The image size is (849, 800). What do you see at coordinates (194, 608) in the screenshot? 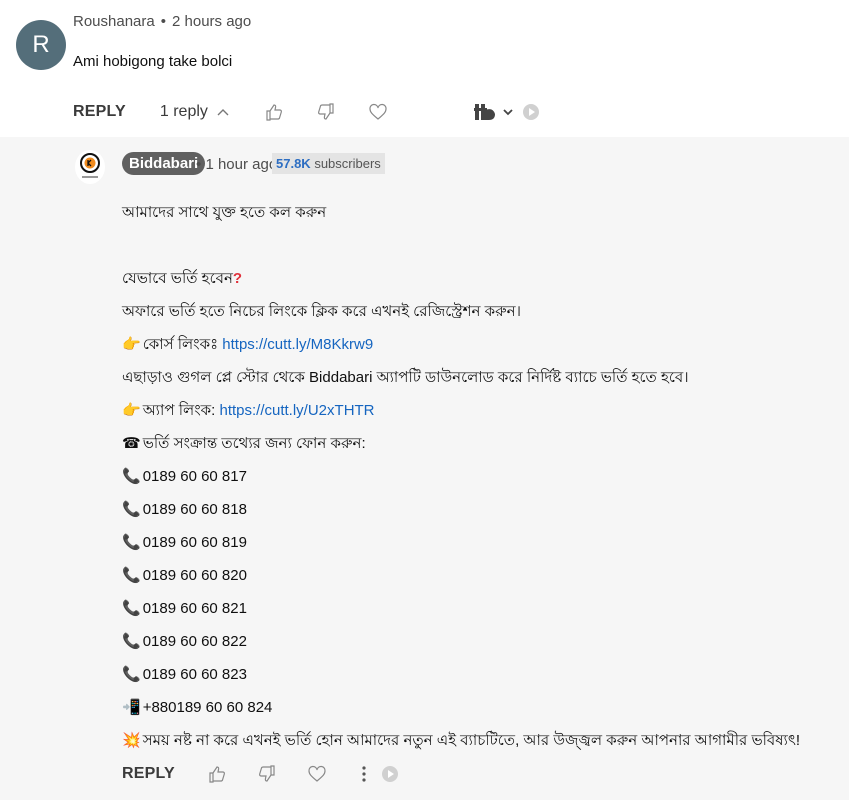
I see `phone-number: 0189 60 60 821` at bounding box center [194, 608].